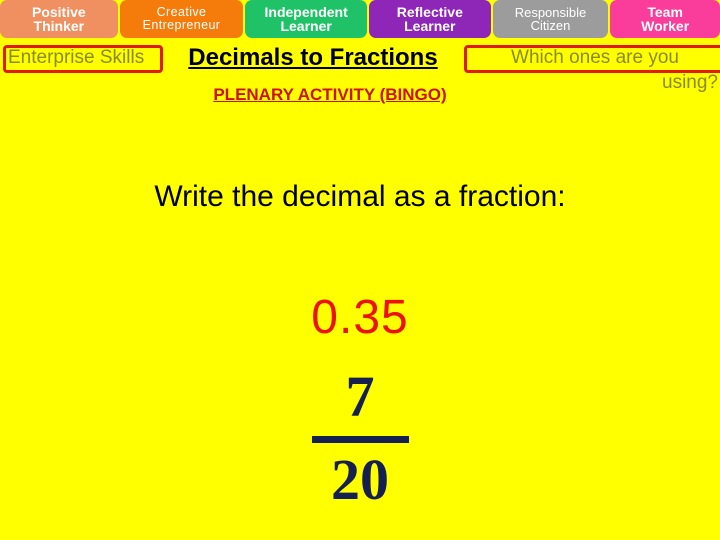  What do you see at coordinates (76, 57) in the screenshot?
I see `enterprise-skills-label: Enterprise Skills` at bounding box center [76, 57].